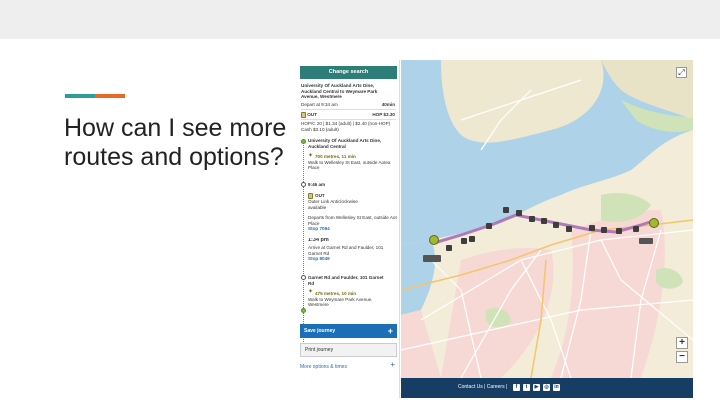 Image resolution: width=720 pixels, height=405 pixels. I want to click on stop-link: Stop 7094, so click(352, 229).